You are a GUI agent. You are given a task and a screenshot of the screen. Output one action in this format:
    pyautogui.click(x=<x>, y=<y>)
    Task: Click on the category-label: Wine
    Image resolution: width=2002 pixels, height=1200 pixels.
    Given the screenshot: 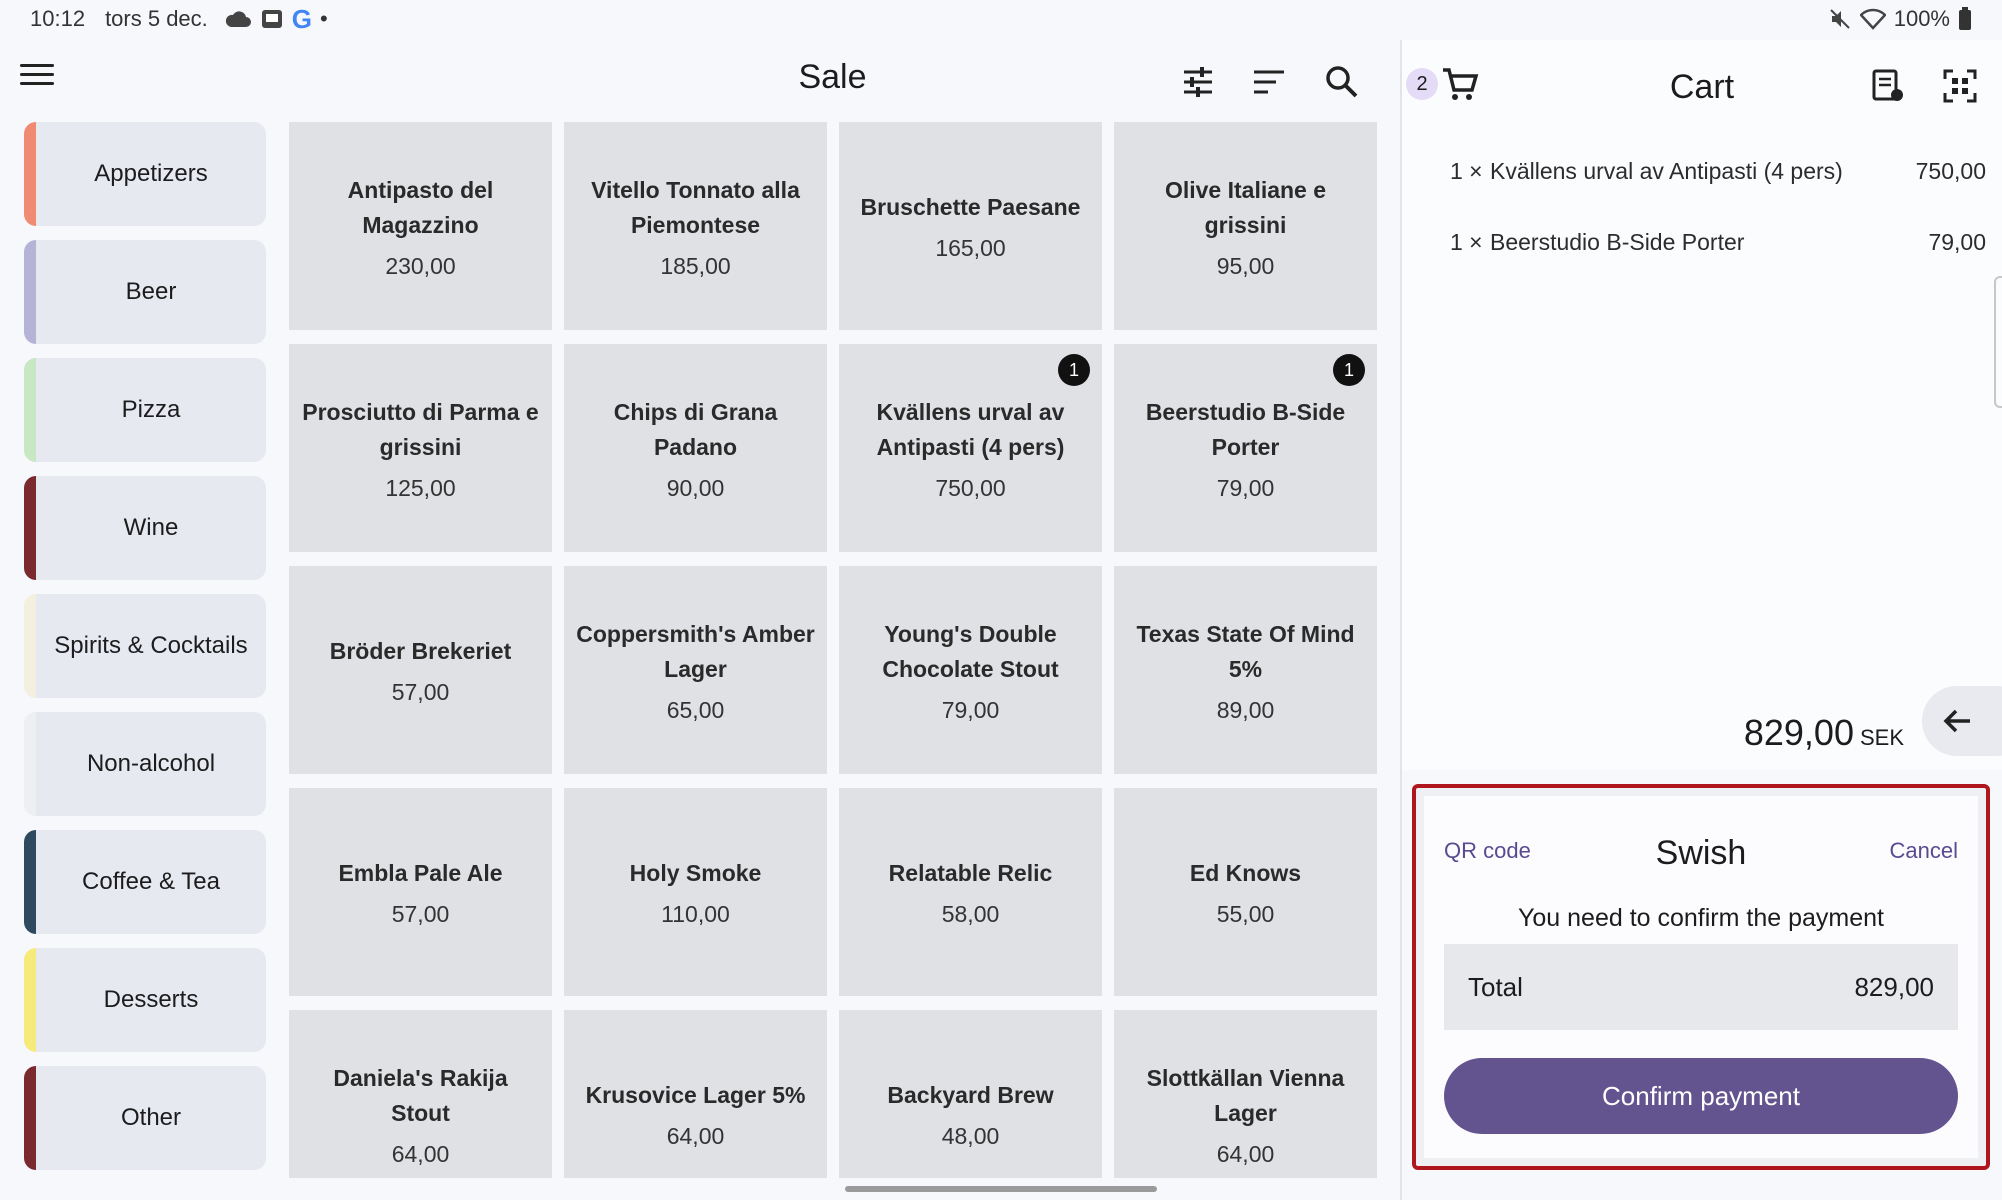 What is the action you would take?
    pyautogui.click(x=151, y=527)
    